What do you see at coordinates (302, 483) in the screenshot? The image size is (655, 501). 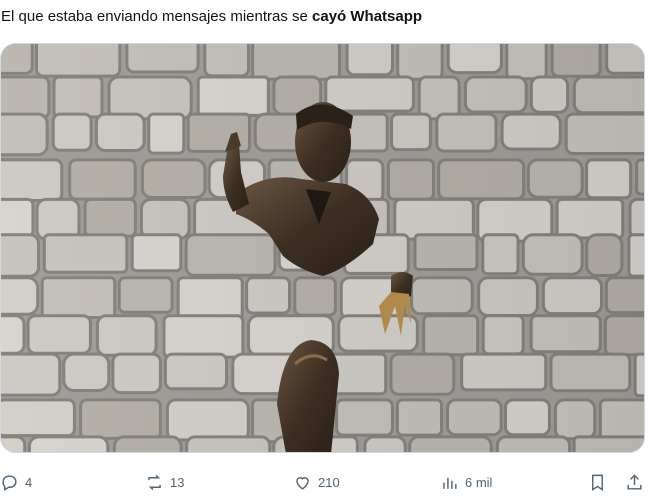 I see `heart-icon` at bounding box center [302, 483].